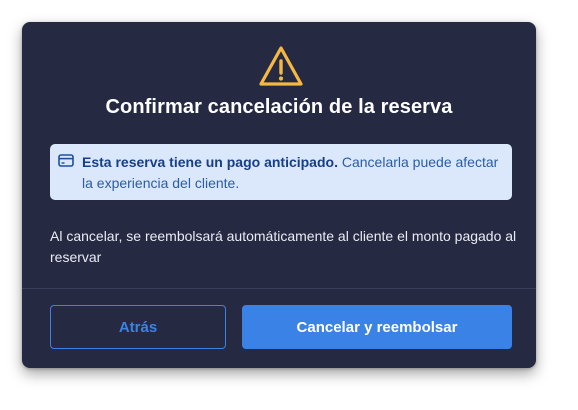 The height and width of the screenshot is (410, 578). Describe the element at coordinates (279, 107) in the screenshot. I see `dialog-title: Confirmar cancelación de la reserva` at that location.